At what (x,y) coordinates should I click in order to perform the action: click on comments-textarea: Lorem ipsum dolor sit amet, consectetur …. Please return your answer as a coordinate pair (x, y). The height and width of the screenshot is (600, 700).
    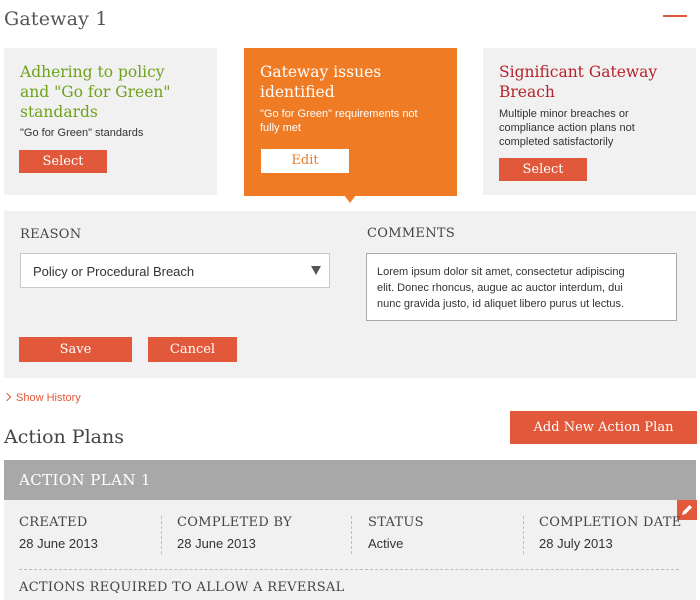
    Looking at the image, I should click on (521, 287).